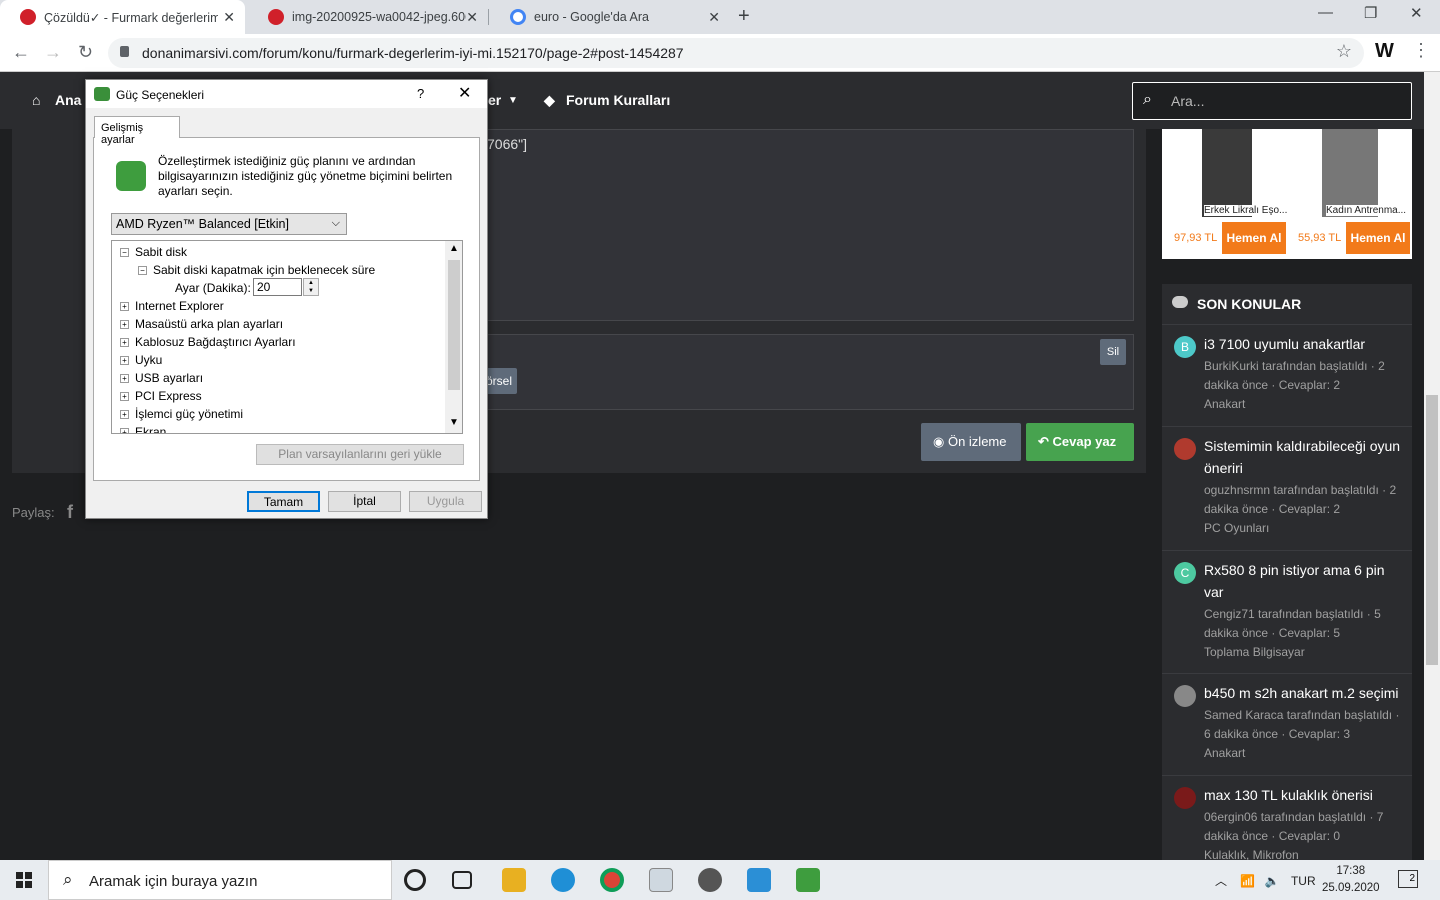  I want to click on browser-tab-1: Çözüldü✓ - Furmark değerlerim i ✕, so click(122, 17).